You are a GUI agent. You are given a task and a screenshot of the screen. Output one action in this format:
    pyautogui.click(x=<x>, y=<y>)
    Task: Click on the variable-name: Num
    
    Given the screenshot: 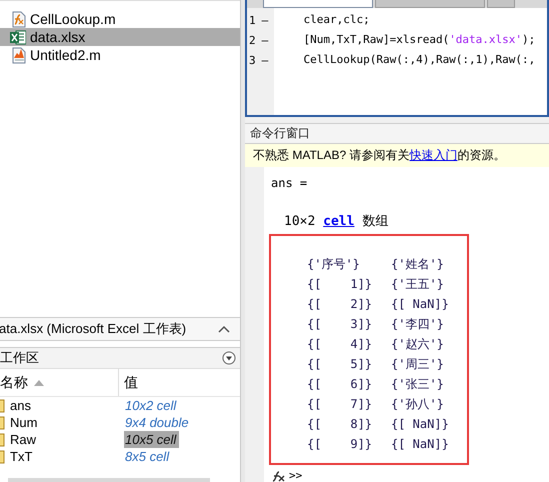 What is the action you would take?
    pyautogui.click(x=24, y=422)
    